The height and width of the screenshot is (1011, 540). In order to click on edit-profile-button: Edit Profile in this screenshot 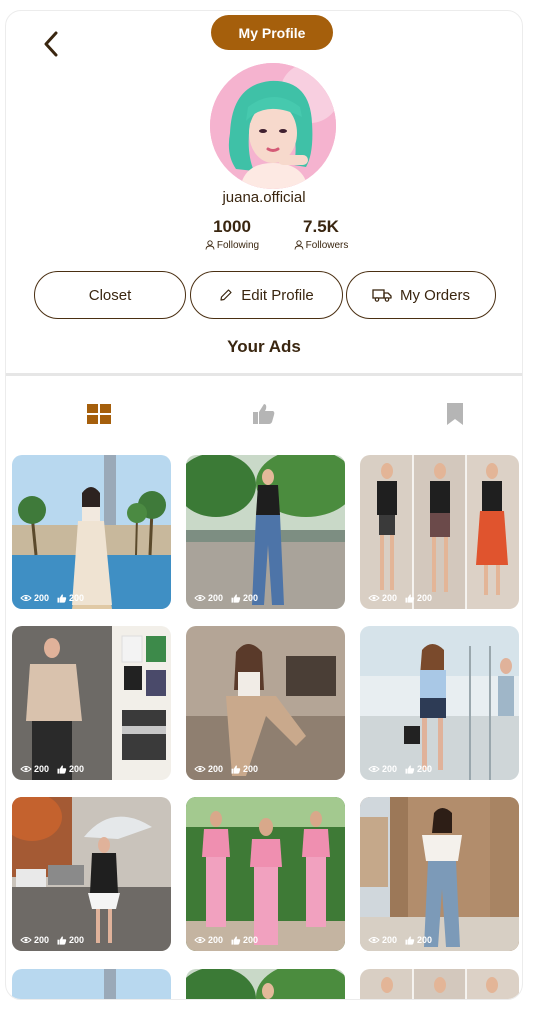, I will do `click(266, 295)`.